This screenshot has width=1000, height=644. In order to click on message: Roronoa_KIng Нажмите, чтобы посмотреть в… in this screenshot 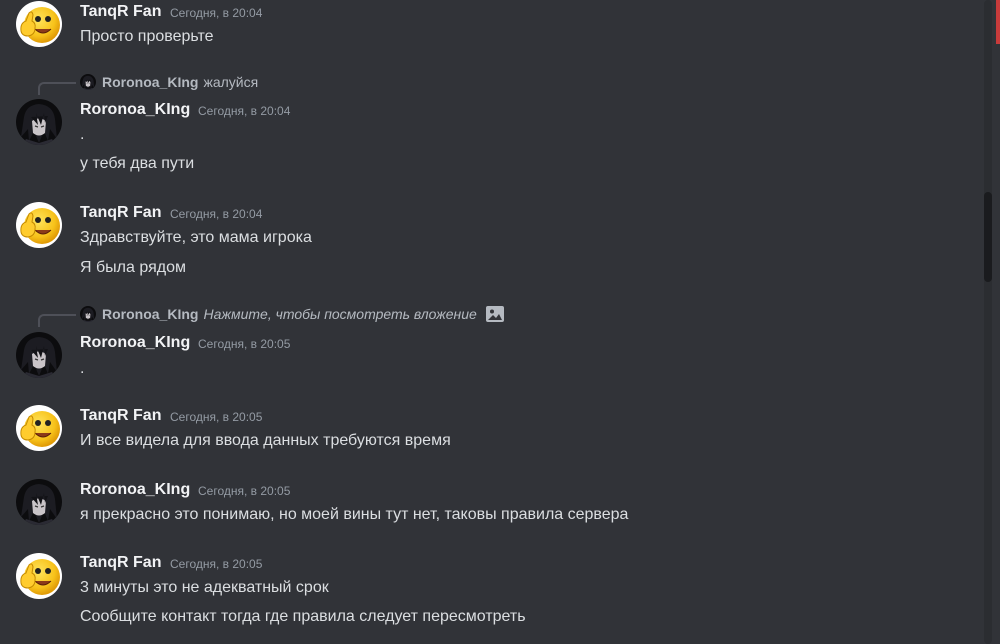, I will do `click(490, 344)`.